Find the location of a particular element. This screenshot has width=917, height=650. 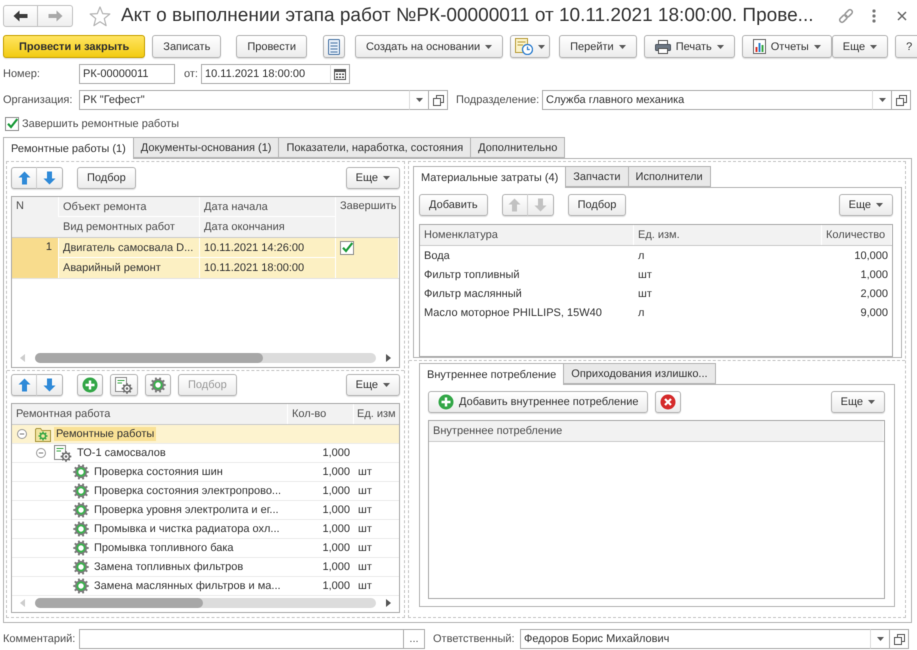

tree-row: ТО-1 самосвалов 1,000 is located at coordinates (205, 453).